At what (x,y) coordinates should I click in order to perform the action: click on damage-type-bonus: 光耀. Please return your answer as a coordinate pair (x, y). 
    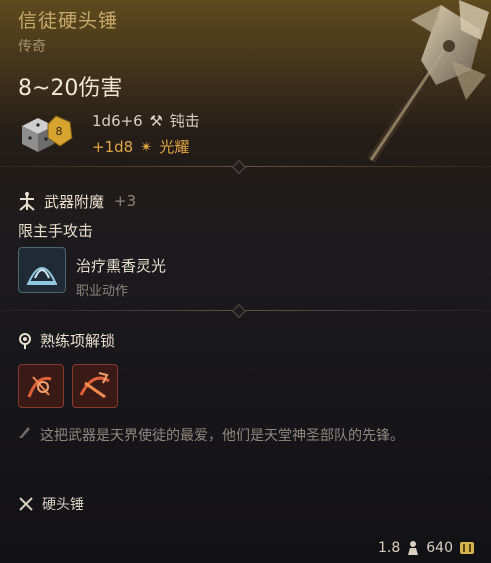
    Looking at the image, I should click on (174, 147).